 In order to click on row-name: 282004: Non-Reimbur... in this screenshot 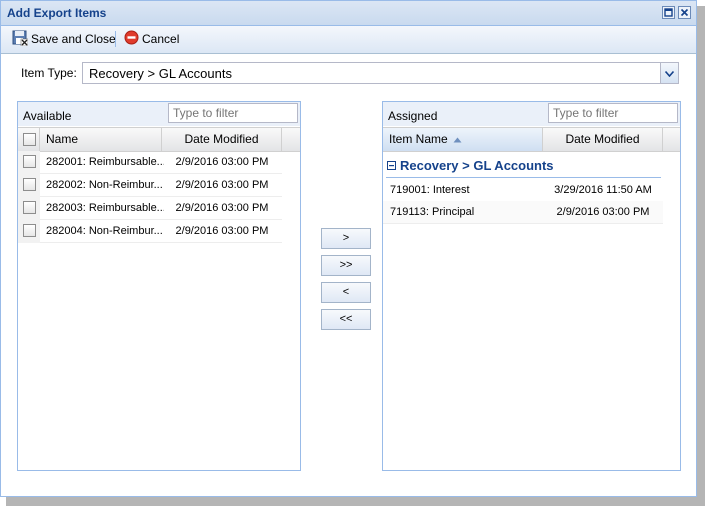, I will do `click(104, 231)`.